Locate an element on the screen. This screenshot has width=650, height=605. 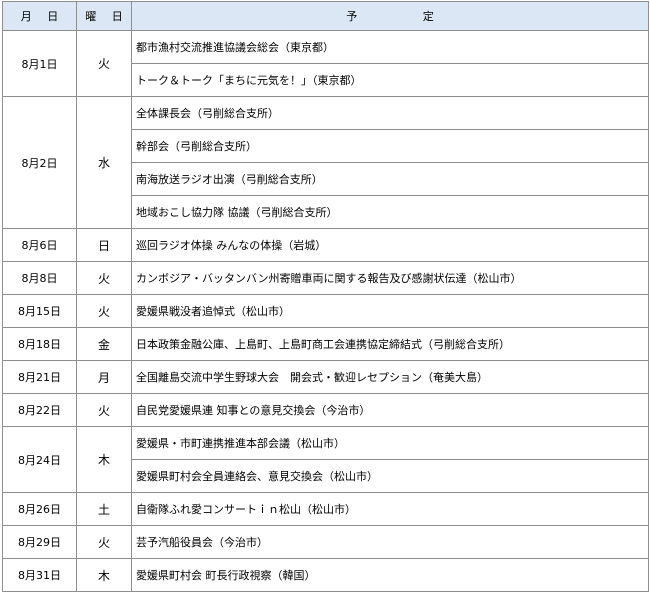
plan-cell: 愛媛県戦没者追悼式（松山市） is located at coordinates (390, 311).